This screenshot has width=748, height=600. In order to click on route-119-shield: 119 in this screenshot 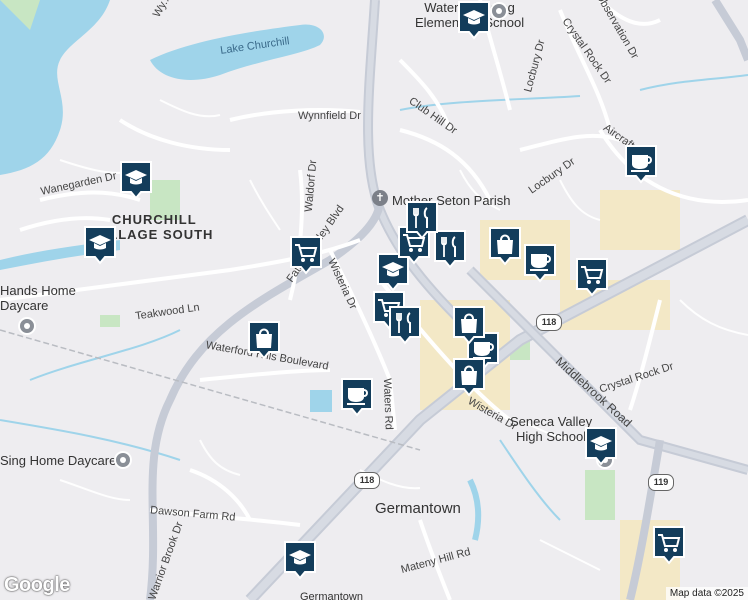, I will do `click(661, 482)`.